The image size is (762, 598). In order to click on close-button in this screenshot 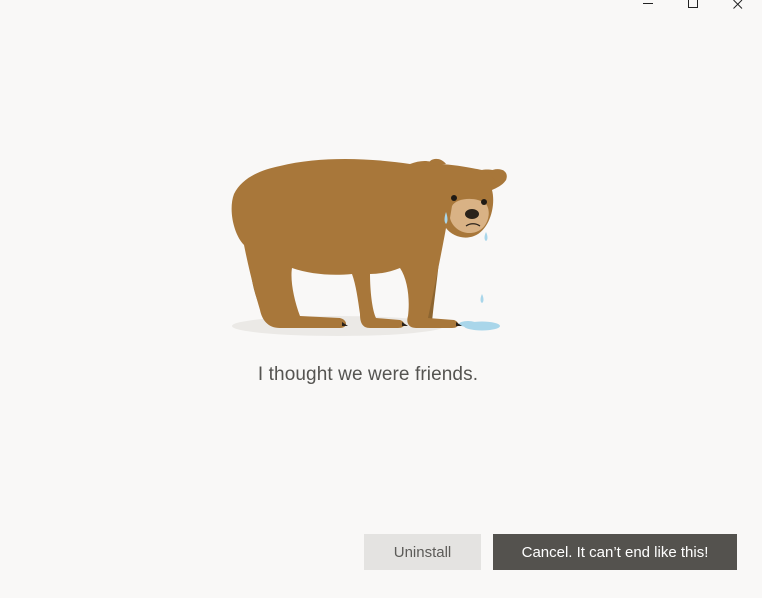, I will do `click(738, 9)`.